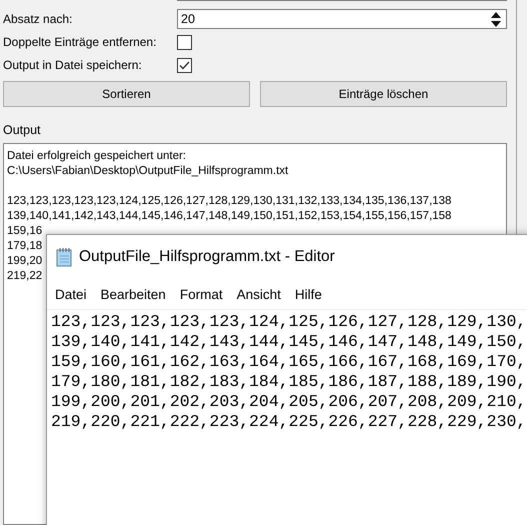 This screenshot has height=525, width=527. I want to click on window-title: OutputFile_Hilfsprogramm.txt - Editor, so click(207, 257).